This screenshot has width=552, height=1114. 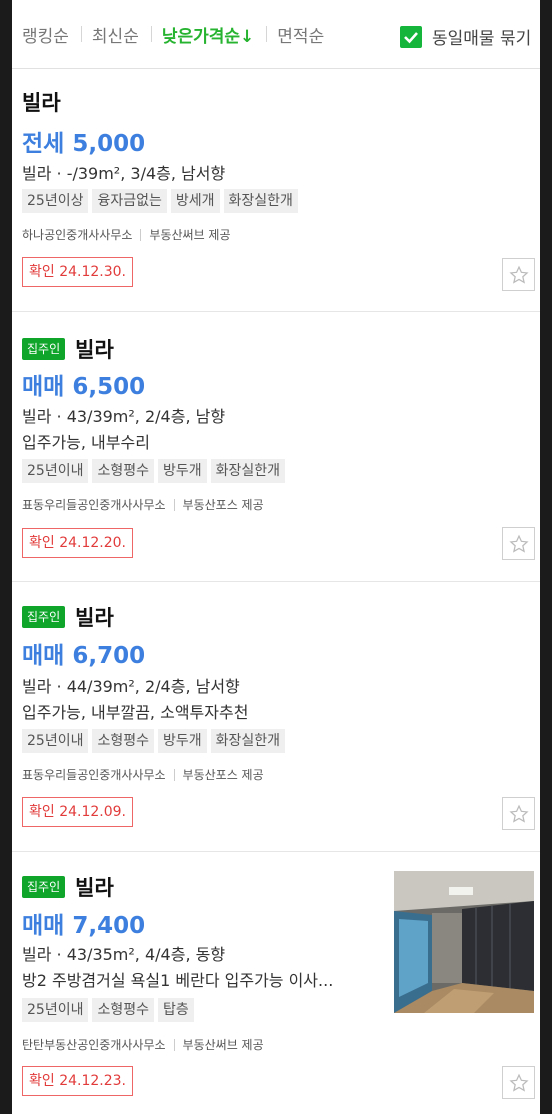 I want to click on tag: 융자금없는, so click(x=129, y=201).